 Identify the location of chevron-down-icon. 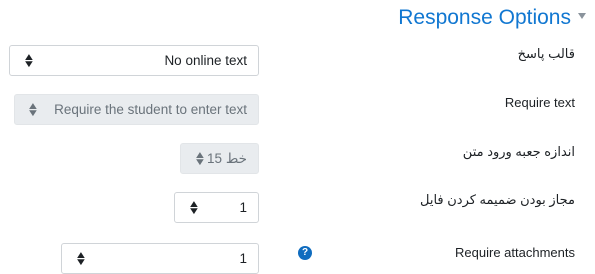
(582, 16).